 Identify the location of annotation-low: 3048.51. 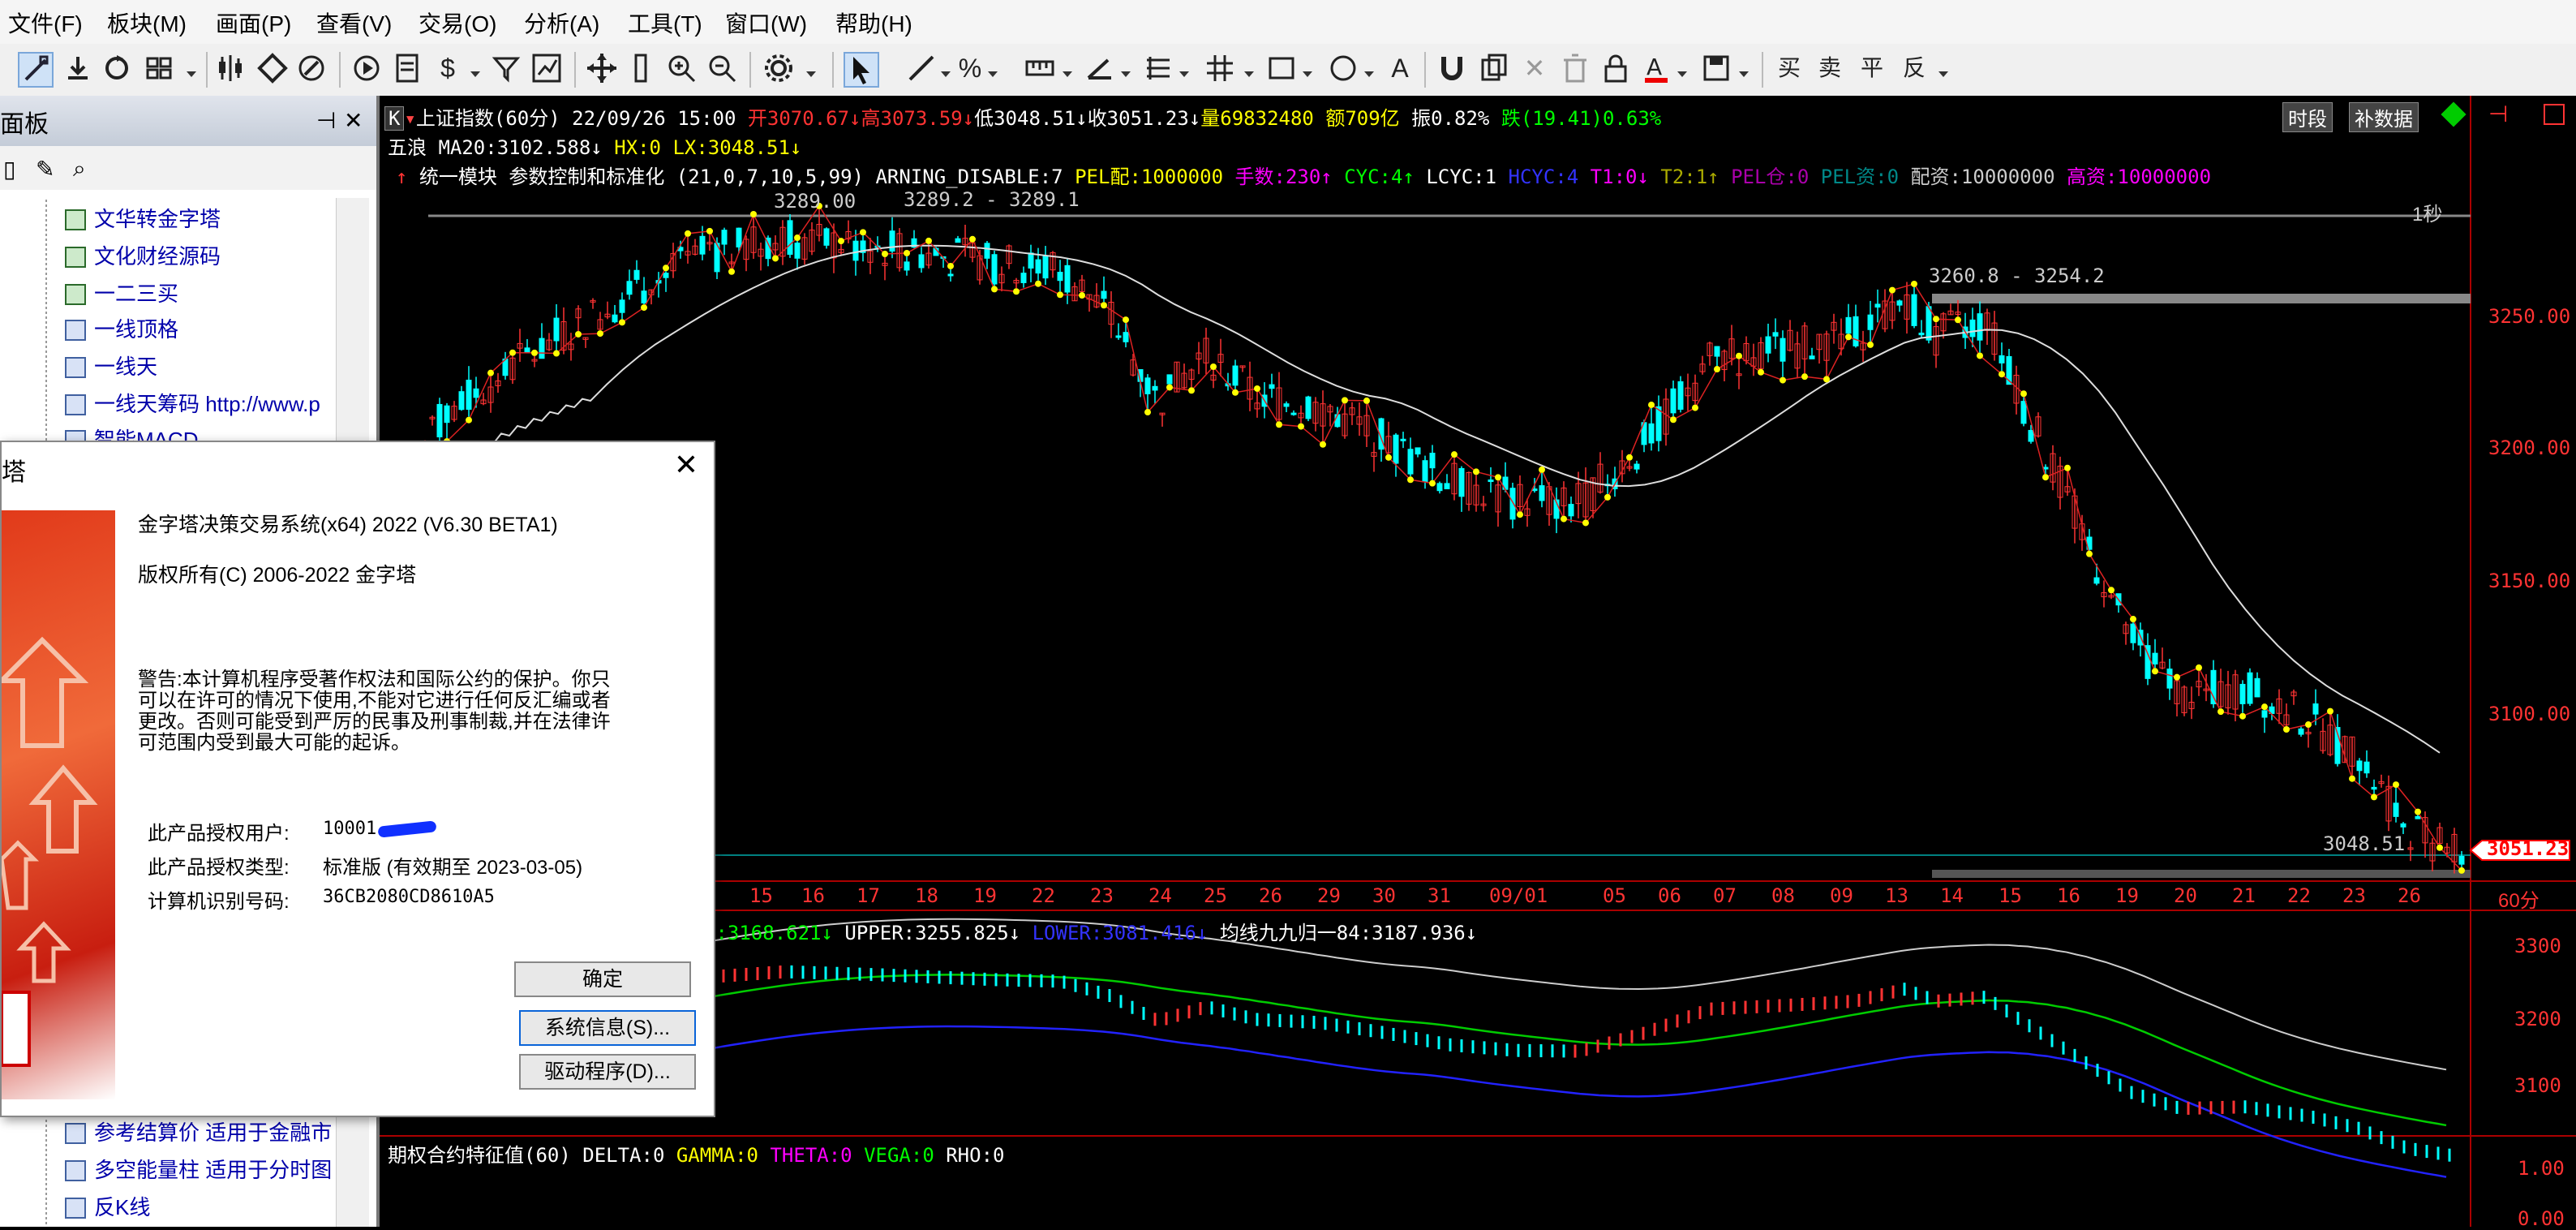
(2364, 843).